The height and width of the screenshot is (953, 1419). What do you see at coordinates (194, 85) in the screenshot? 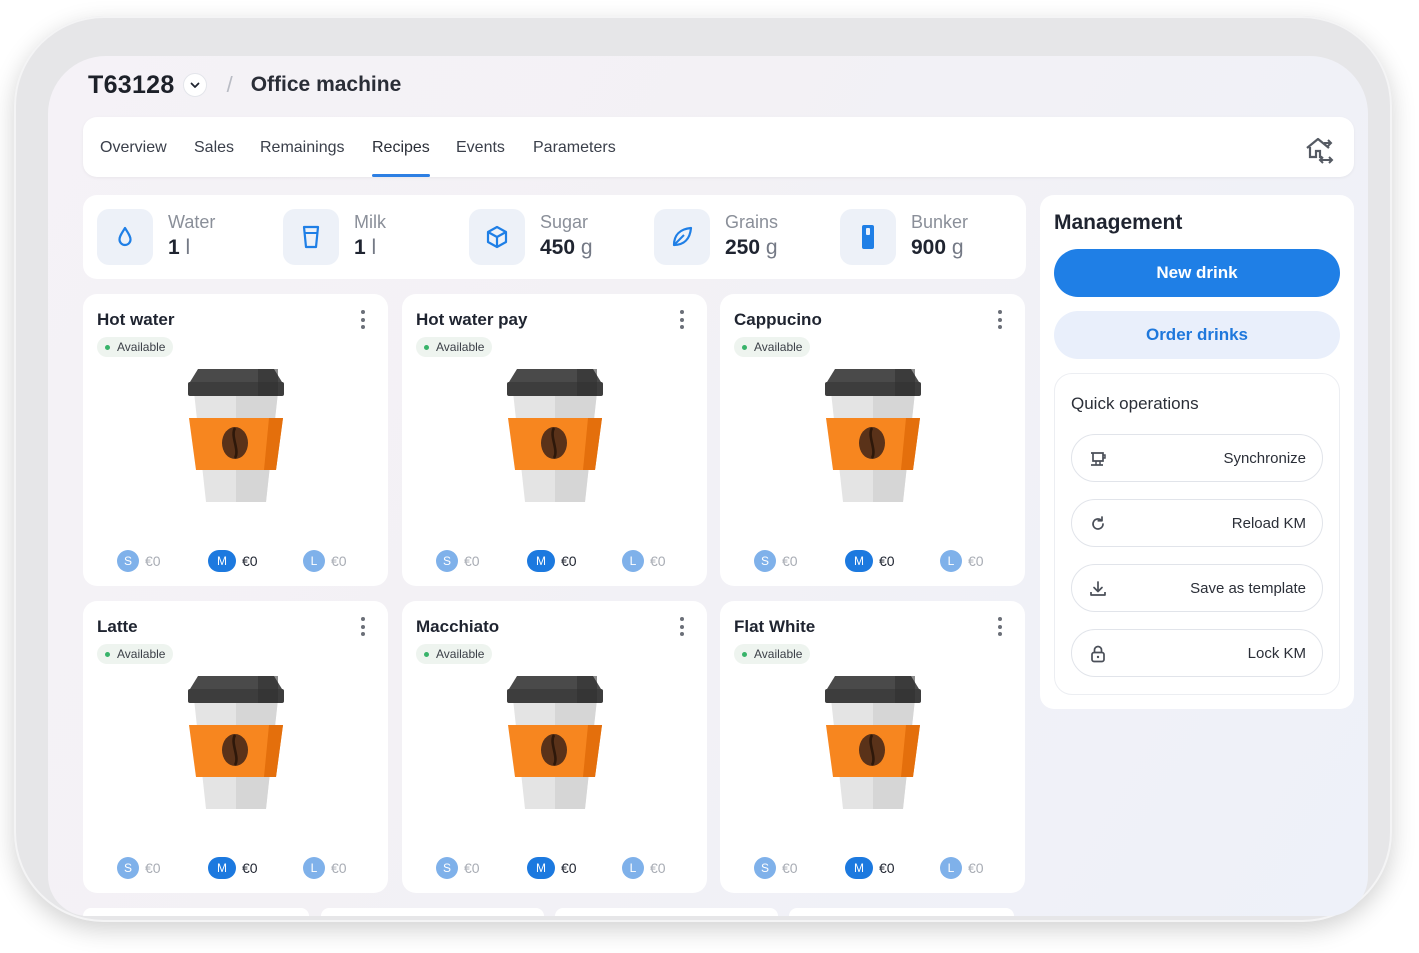
I see `machine-dropdown-button` at bounding box center [194, 85].